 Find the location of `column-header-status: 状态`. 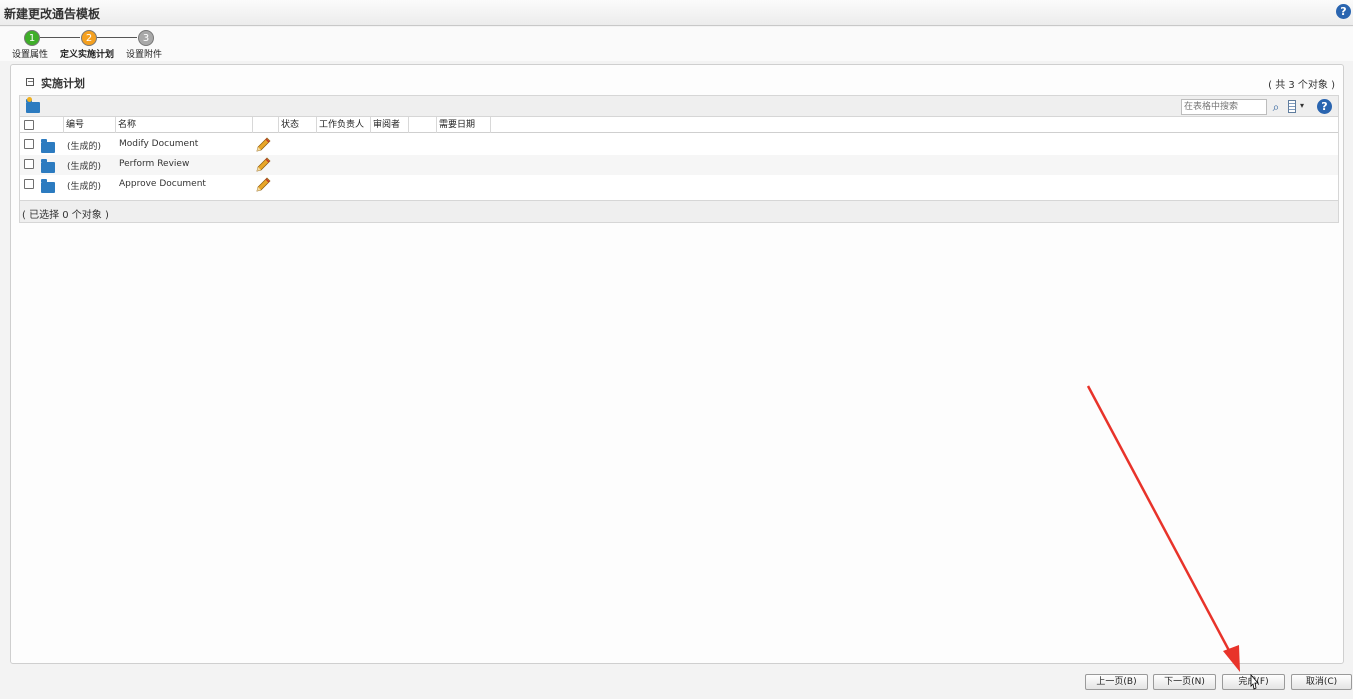

column-header-status: 状态 is located at coordinates (298, 125).